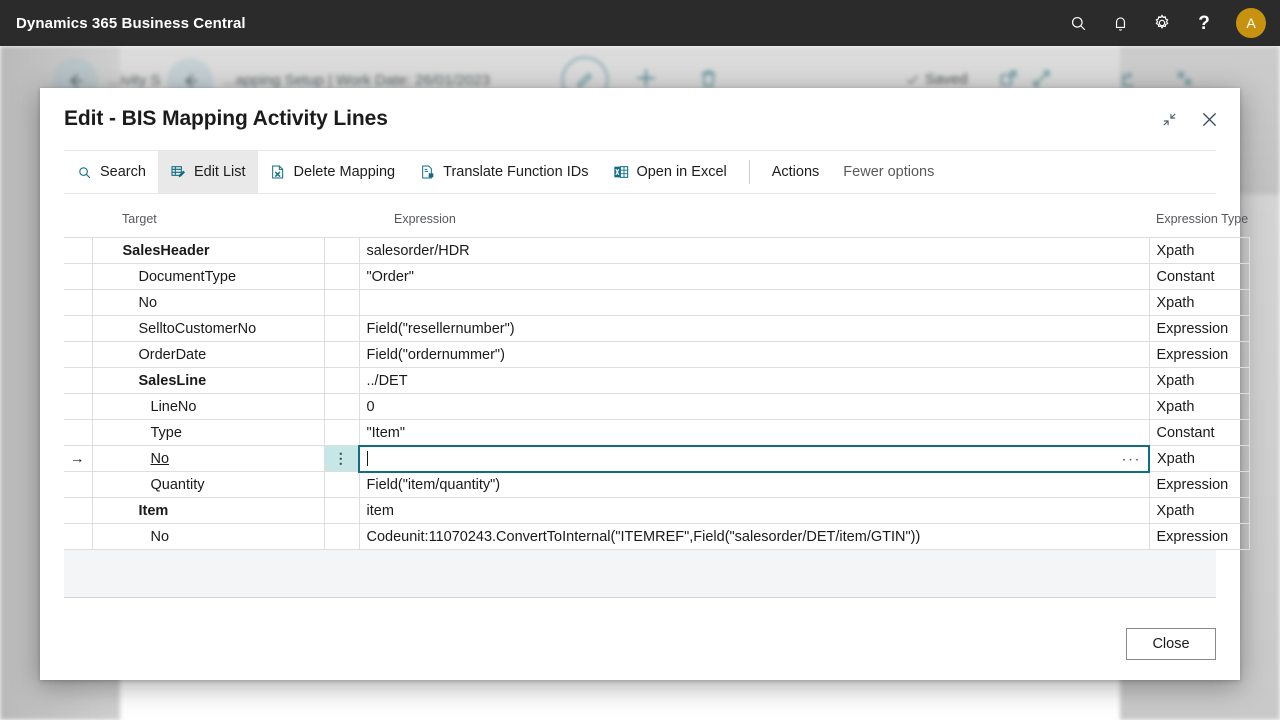  Describe the element at coordinates (1184, 78) in the screenshot. I see `collapse-icon` at that location.